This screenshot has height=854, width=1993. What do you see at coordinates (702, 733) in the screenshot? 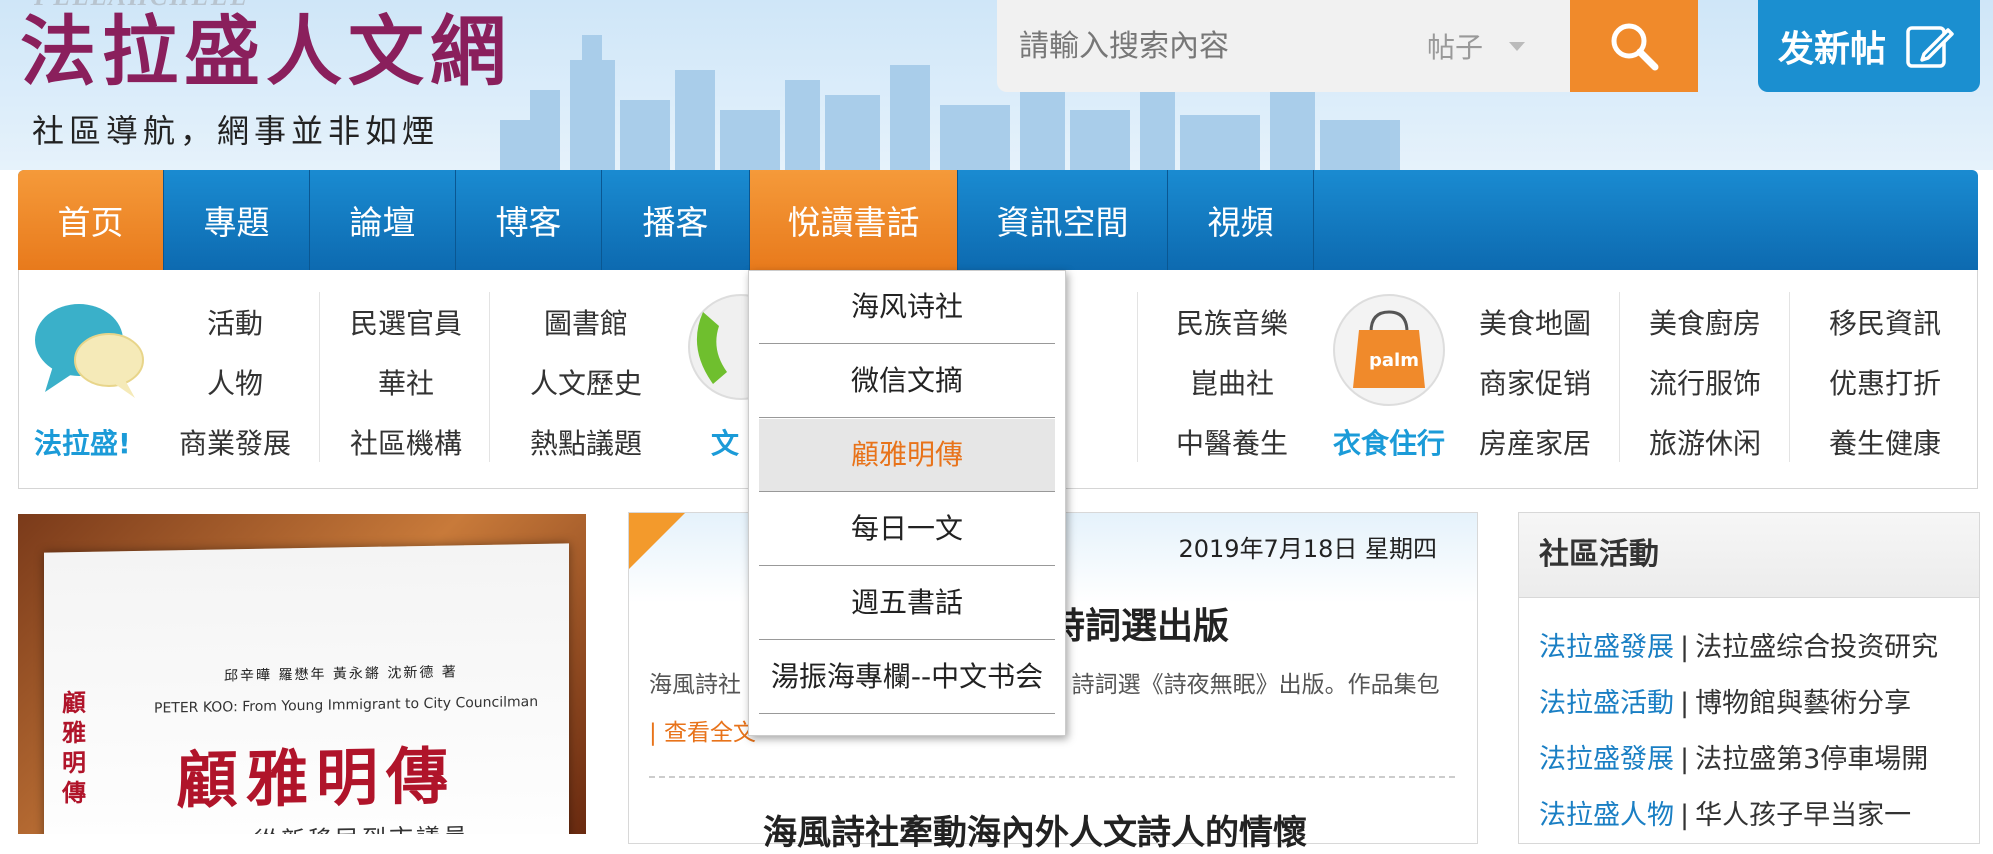
I see `read-more-link: | 查看全文` at bounding box center [702, 733].